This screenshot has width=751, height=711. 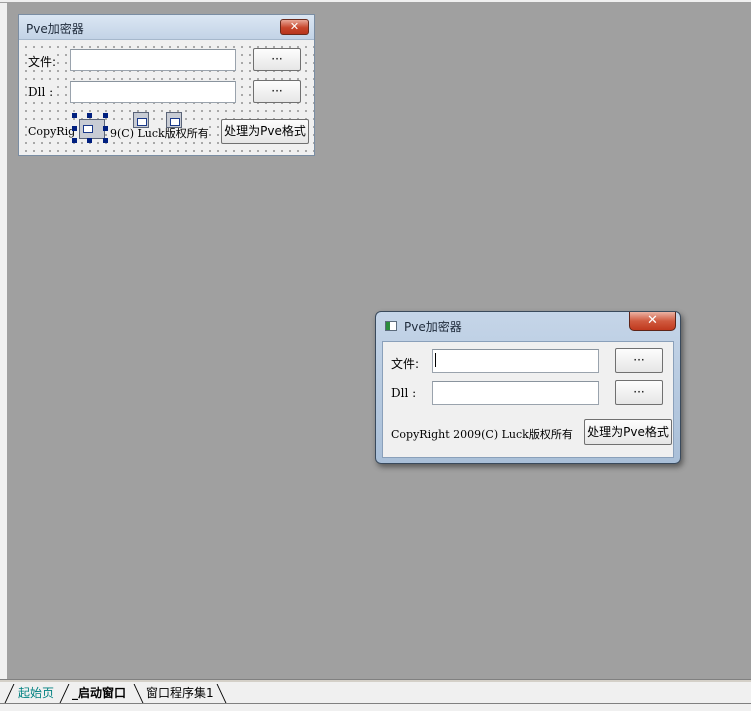 I want to click on preview-file-input, so click(x=515, y=361).